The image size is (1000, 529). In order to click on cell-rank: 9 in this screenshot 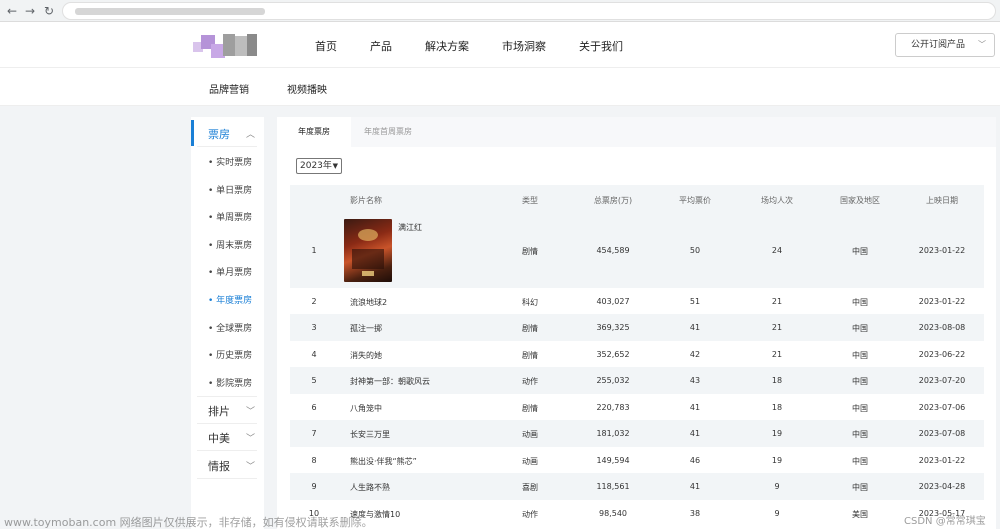, I will do `click(314, 486)`.